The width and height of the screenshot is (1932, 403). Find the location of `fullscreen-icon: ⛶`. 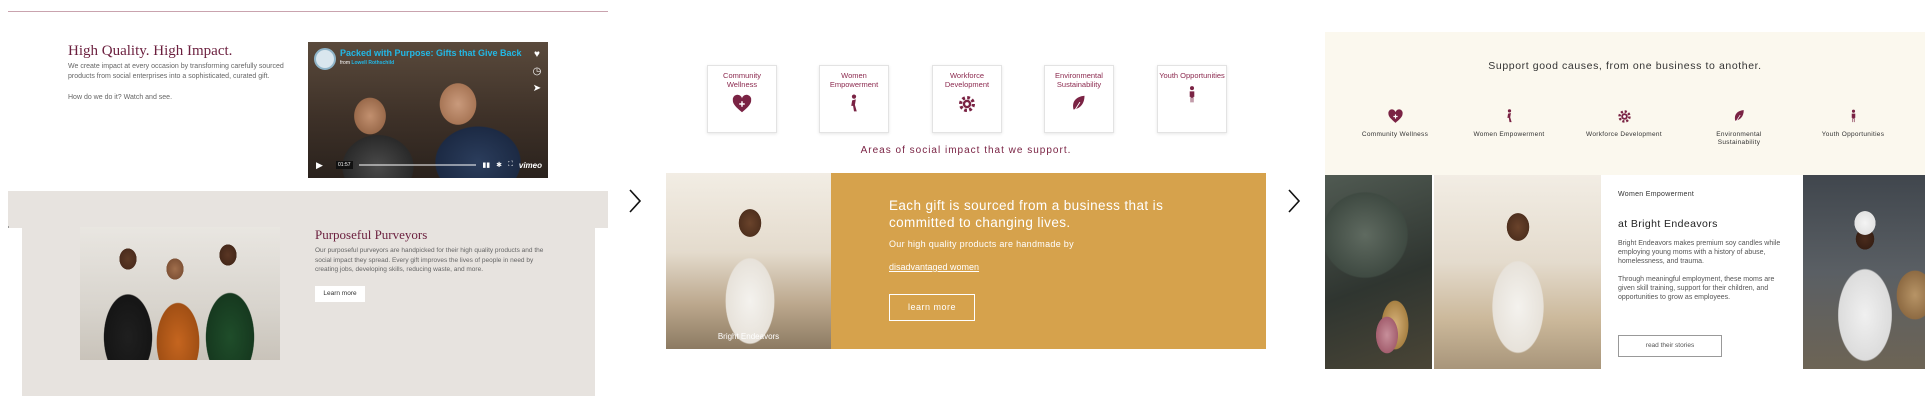

fullscreen-icon: ⛶ is located at coordinates (510, 165).